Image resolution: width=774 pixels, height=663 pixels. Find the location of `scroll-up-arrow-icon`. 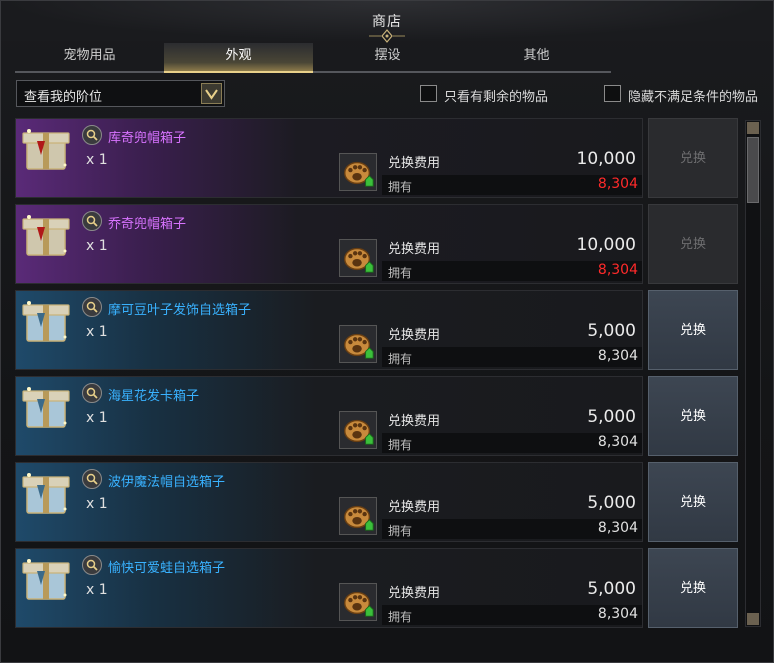

scroll-up-arrow-icon is located at coordinates (753, 128).